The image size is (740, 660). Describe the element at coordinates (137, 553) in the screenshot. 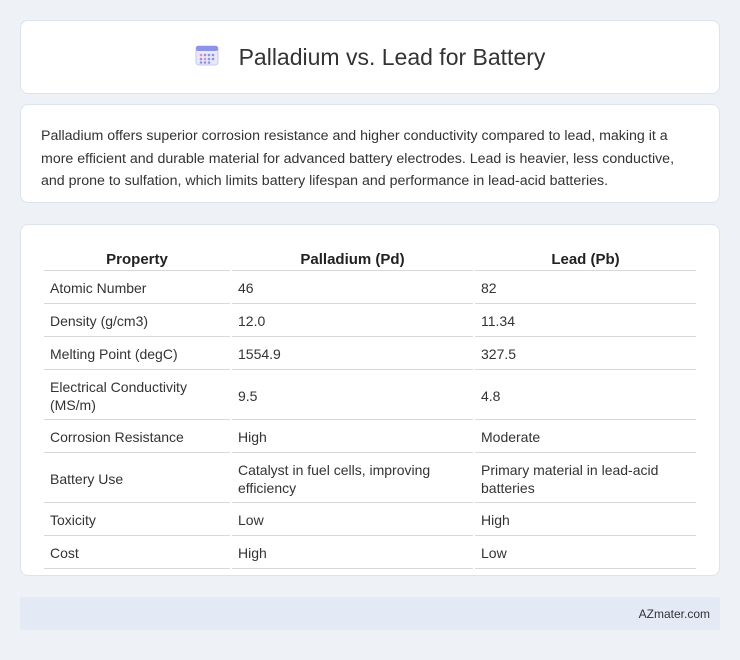

I see `row-property: Cost` at that location.